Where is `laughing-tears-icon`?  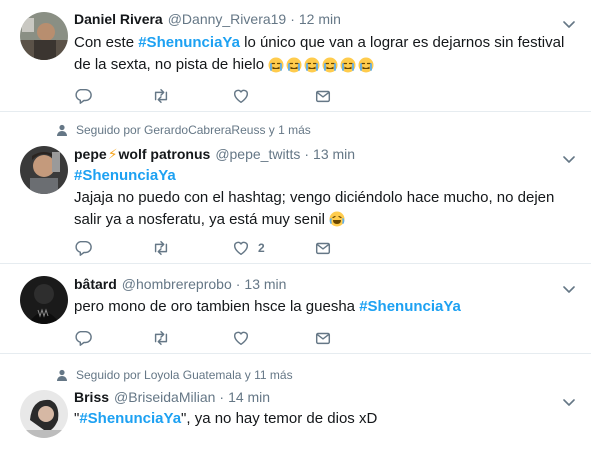 laughing-tears-icon is located at coordinates (337, 219).